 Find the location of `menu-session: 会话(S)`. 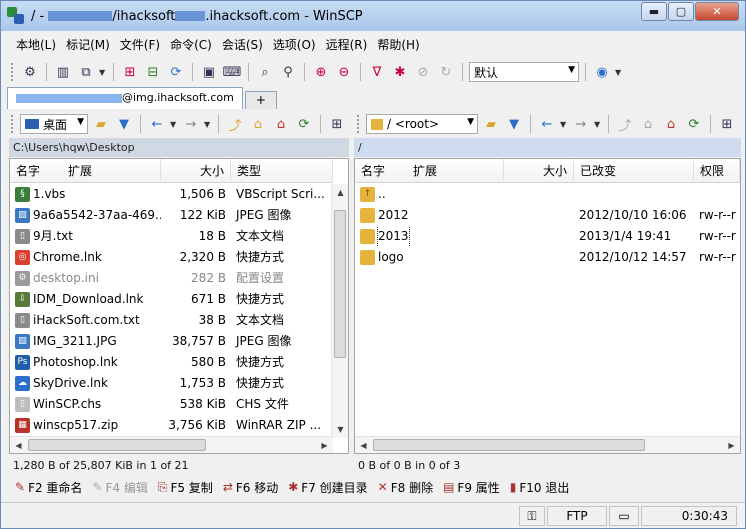

menu-session: 会话(S) is located at coordinates (242, 45).